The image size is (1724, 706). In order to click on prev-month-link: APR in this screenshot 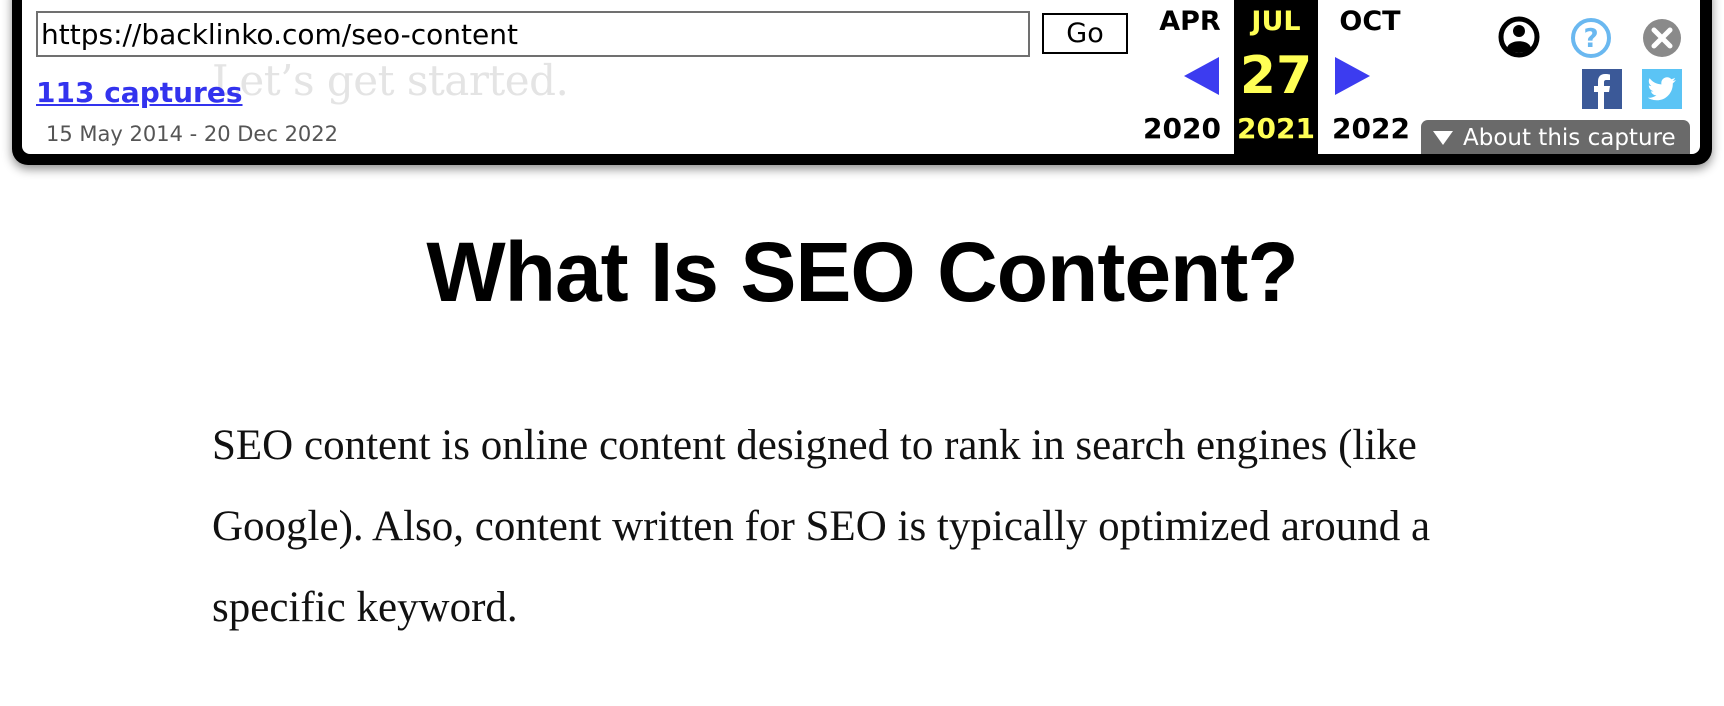, I will do `click(1190, 21)`.